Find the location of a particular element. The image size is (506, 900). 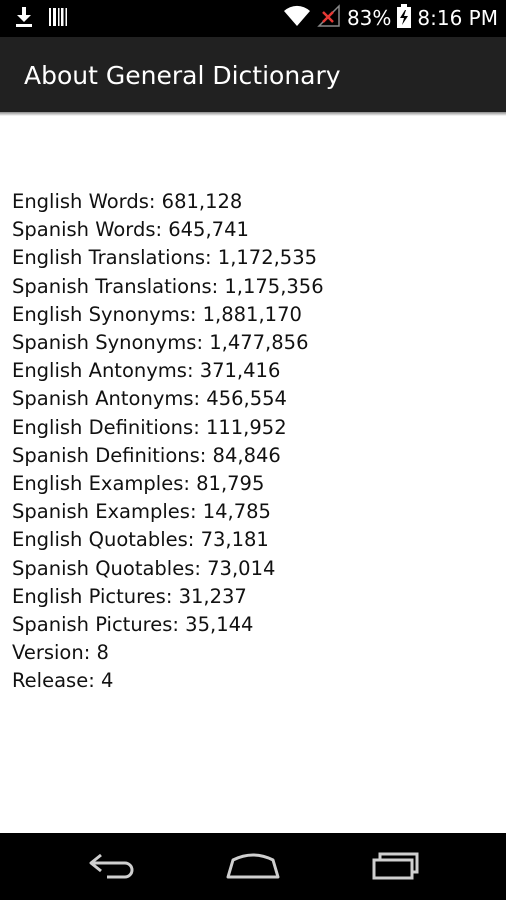

recents-icon is located at coordinates (394, 867).